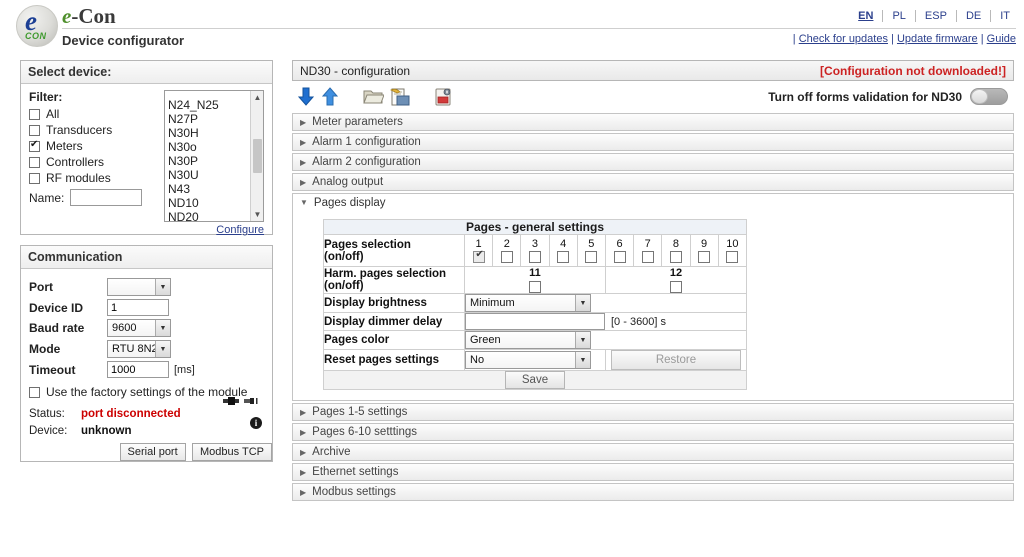  What do you see at coordinates (34, 162) in the screenshot?
I see `filter-controllers-checkbox` at bounding box center [34, 162].